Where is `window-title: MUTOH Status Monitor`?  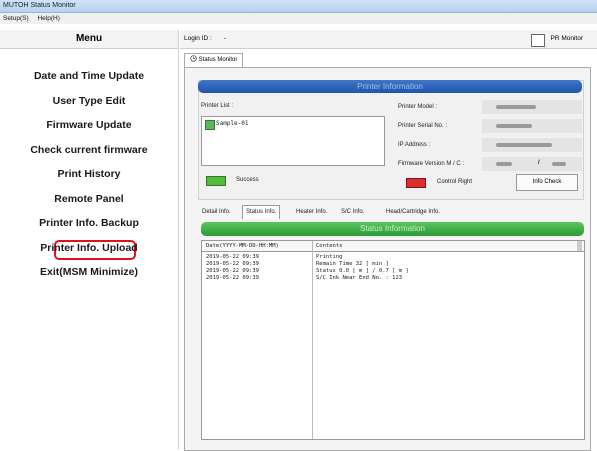
window-title: MUTOH Status Monitor is located at coordinates (39, 5).